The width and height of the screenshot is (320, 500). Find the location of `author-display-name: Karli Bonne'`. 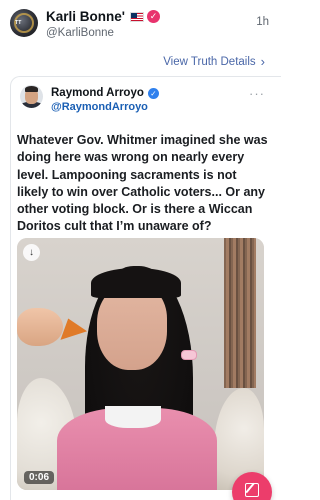

author-display-name: Karli Bonne' is located at coordinates (85, 16).